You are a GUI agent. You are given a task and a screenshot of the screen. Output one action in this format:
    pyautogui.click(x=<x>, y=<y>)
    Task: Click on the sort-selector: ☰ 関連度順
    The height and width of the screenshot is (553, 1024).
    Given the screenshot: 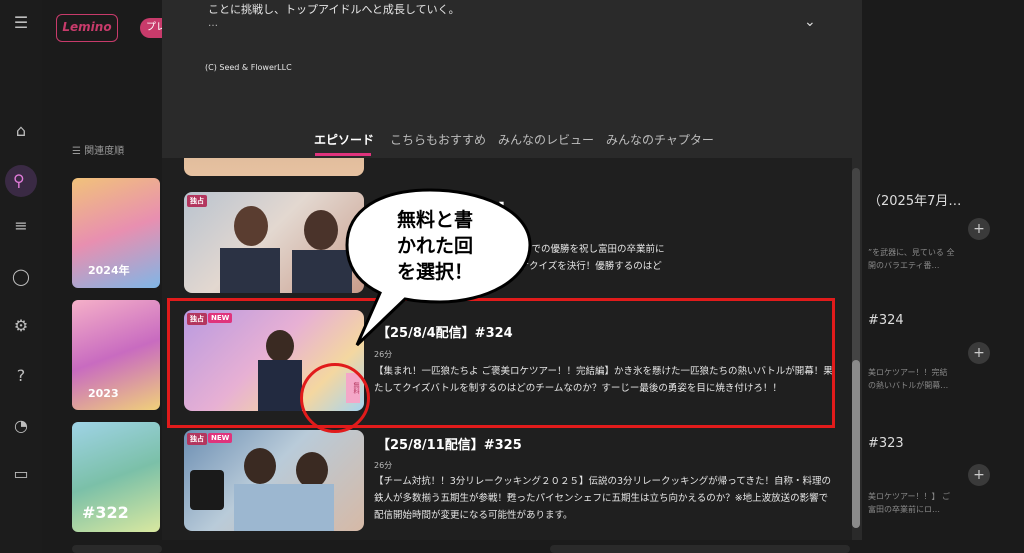 What is the action you would take?
    pyautogui.click(x=98, y=149)
    